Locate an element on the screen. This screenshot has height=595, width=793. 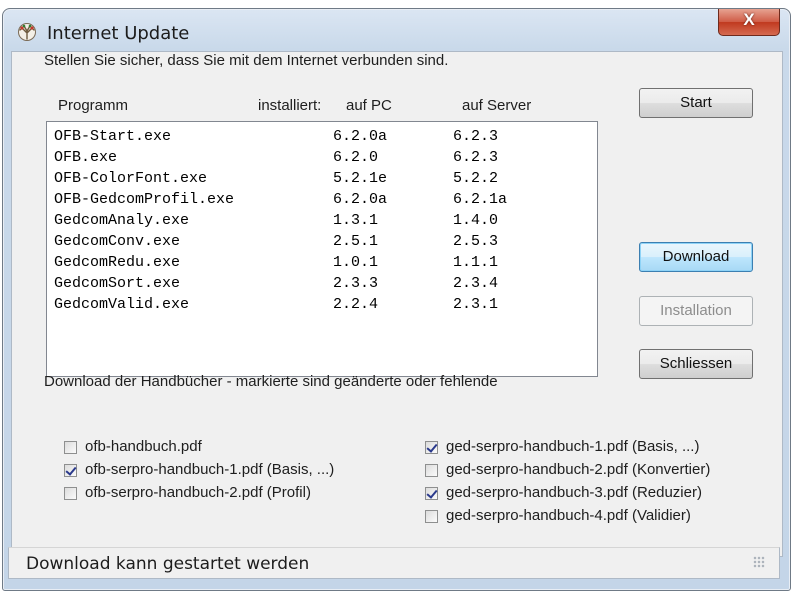
version-server: 2.5.3 is located at coordinates (476, 241).